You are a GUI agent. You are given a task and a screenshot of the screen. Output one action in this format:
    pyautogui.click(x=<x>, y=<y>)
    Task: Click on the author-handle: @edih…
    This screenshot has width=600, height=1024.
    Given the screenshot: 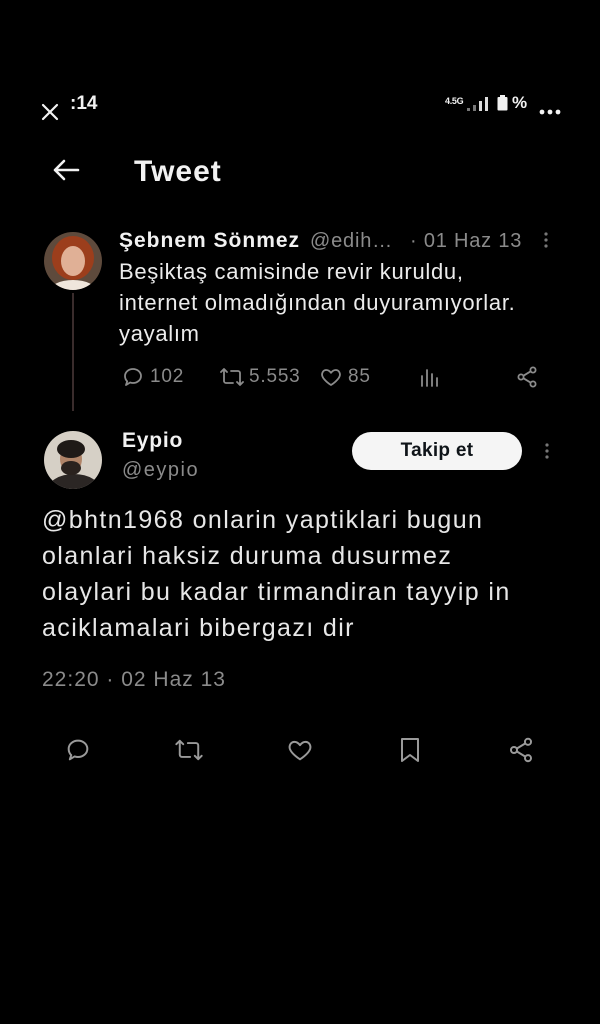 What is the action you would take?
    pyautogui.click(x=351, y=241)
    